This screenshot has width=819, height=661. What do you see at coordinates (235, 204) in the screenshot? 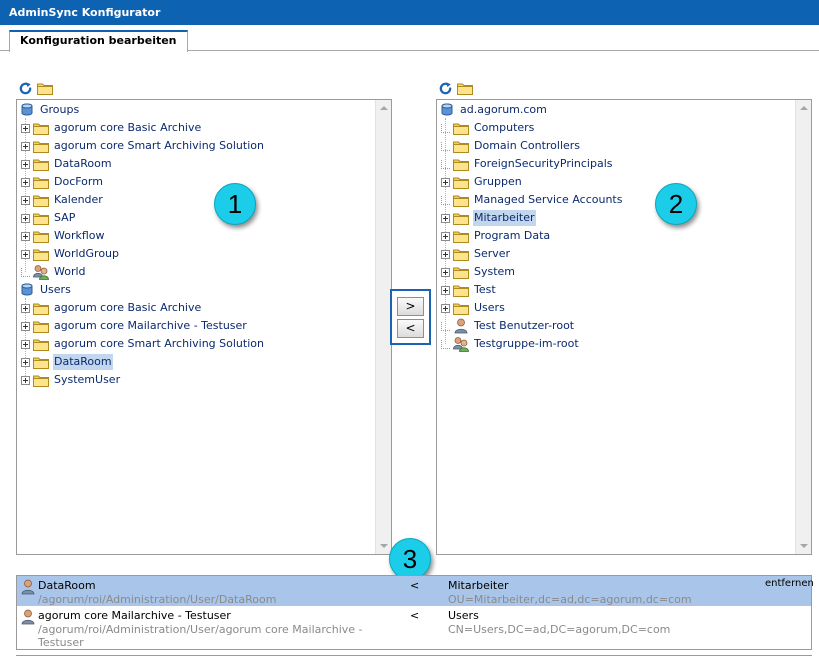
I see `callout-badge-1: 1` at bounding box center [235, 204].